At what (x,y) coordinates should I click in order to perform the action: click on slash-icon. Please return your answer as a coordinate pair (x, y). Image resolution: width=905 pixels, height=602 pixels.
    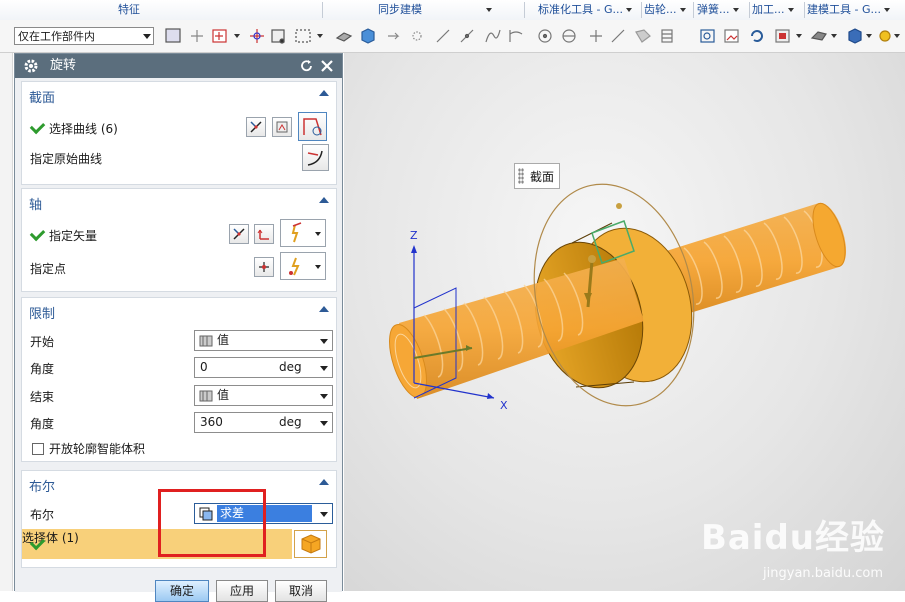
    Looking at the image, I should click on (618, 36).